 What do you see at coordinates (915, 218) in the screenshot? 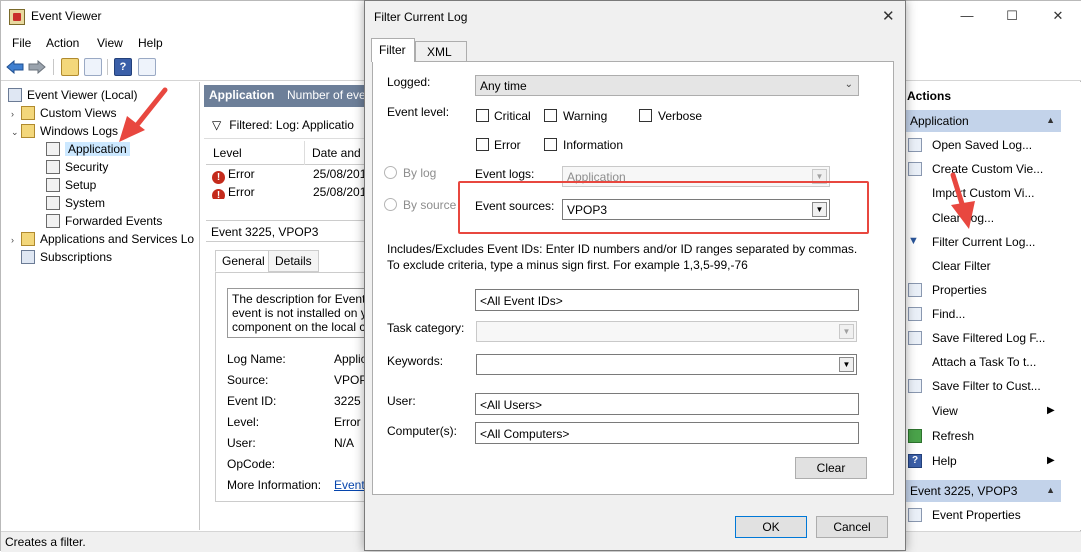
I see `clear-log-icon` at bounding box center [915, 218].